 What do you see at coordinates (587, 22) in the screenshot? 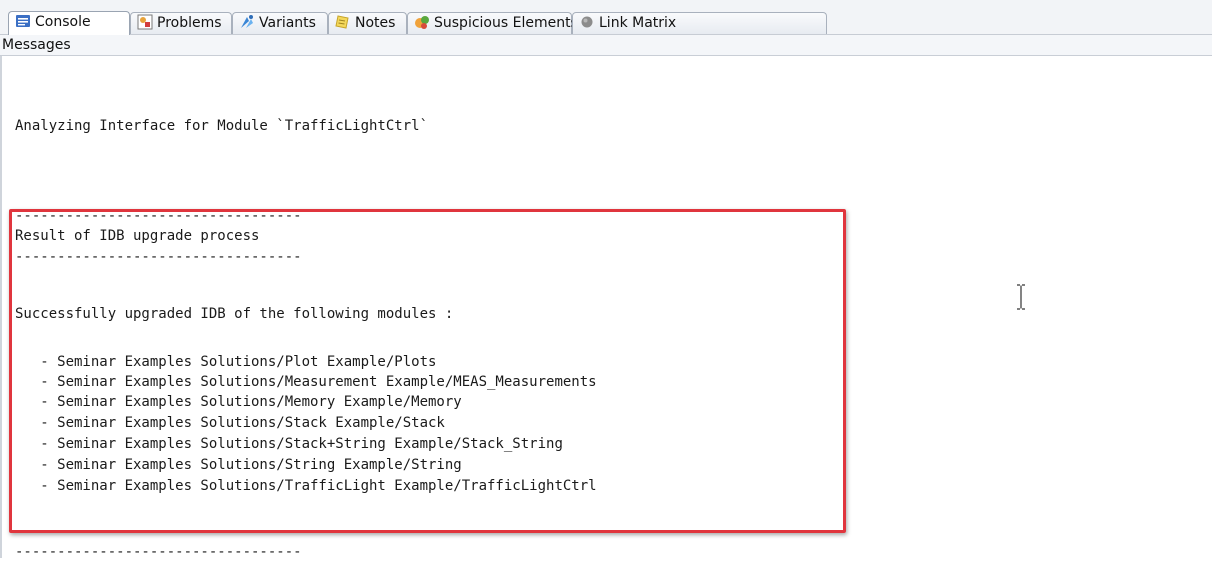
I see `link-matrix-icon` at bounding box center [587, 22].